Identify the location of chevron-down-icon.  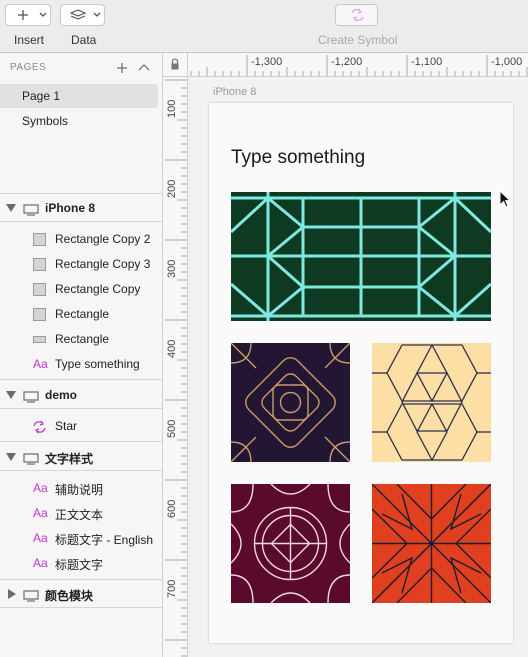
(43, 14).